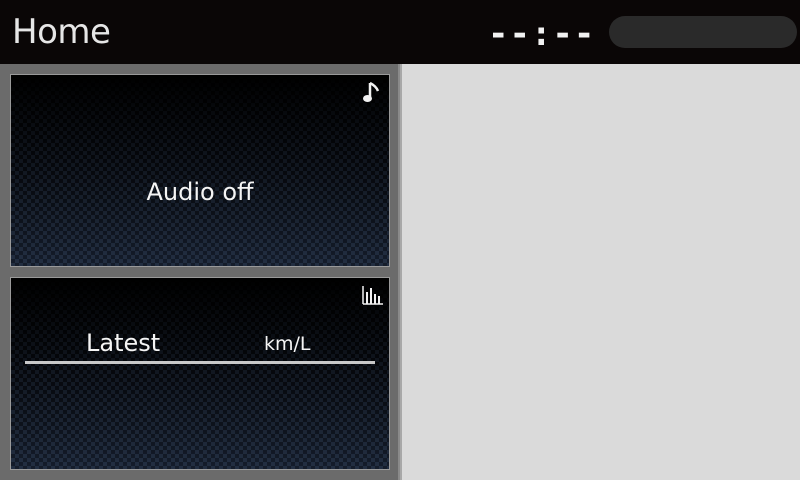  What do you see at coordinates (542, 34) in the screenshot?
I see `clock-display: --:--` at bounding box center [542, 34].